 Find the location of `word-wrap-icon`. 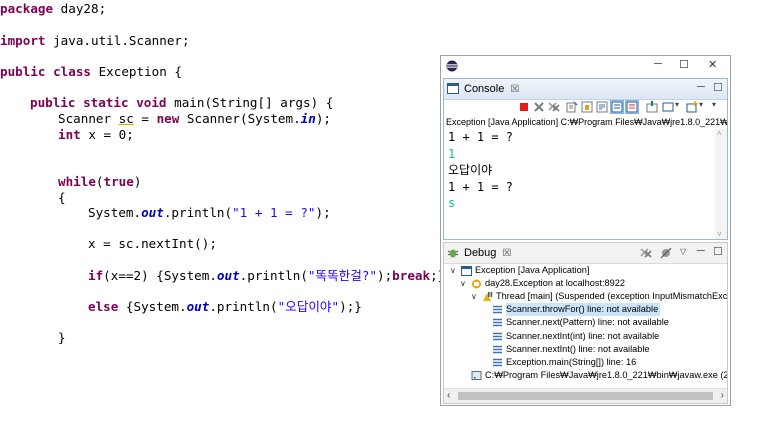

word-wrap-icon is located at coordinates (602, 107).